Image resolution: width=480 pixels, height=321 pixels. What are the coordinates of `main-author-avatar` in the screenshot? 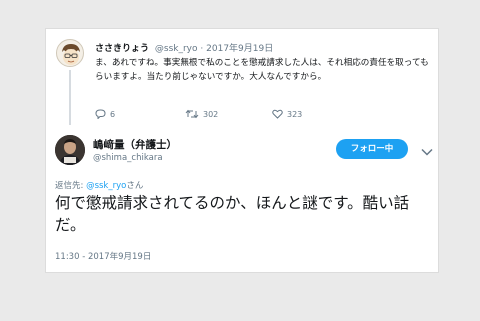 It's located at (70, 150).